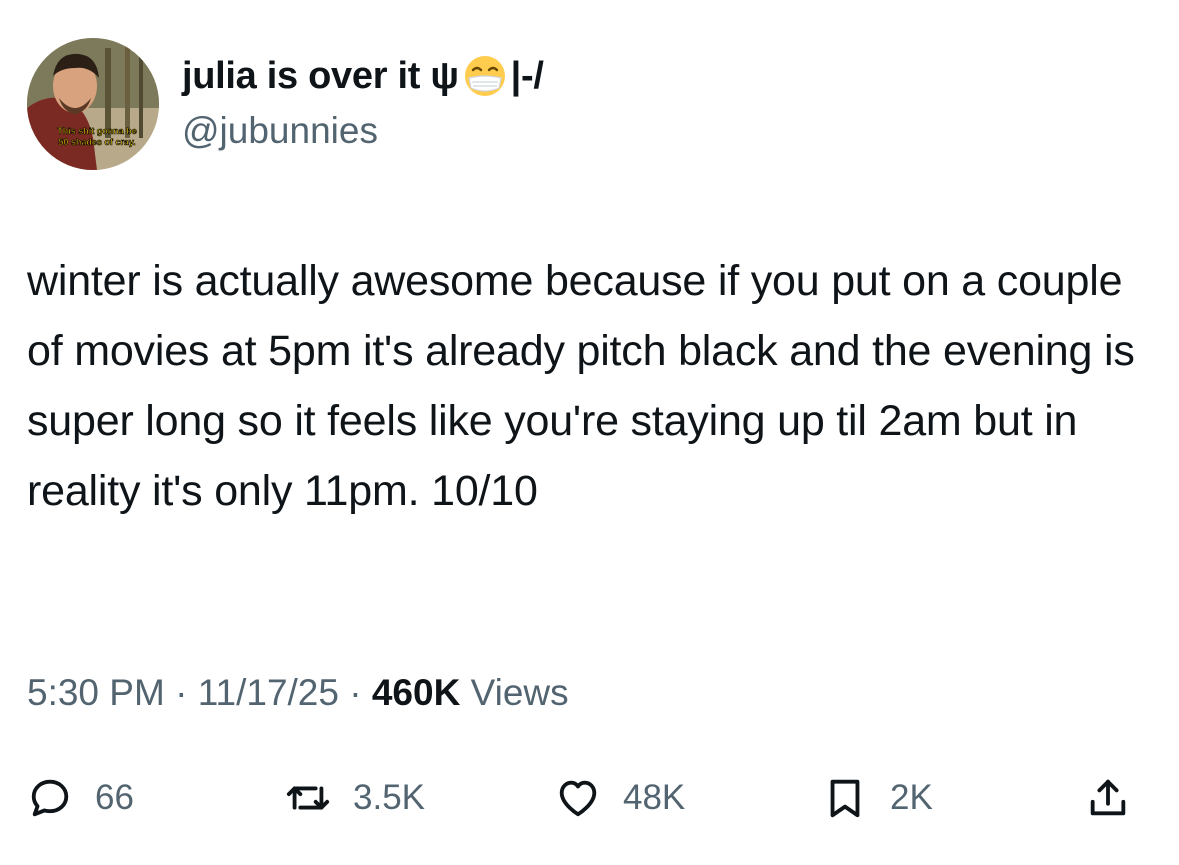 The height and width of the screenshot is (865, 1179). I want to click on tweet-date: 11/17/25, so click(268, 692).